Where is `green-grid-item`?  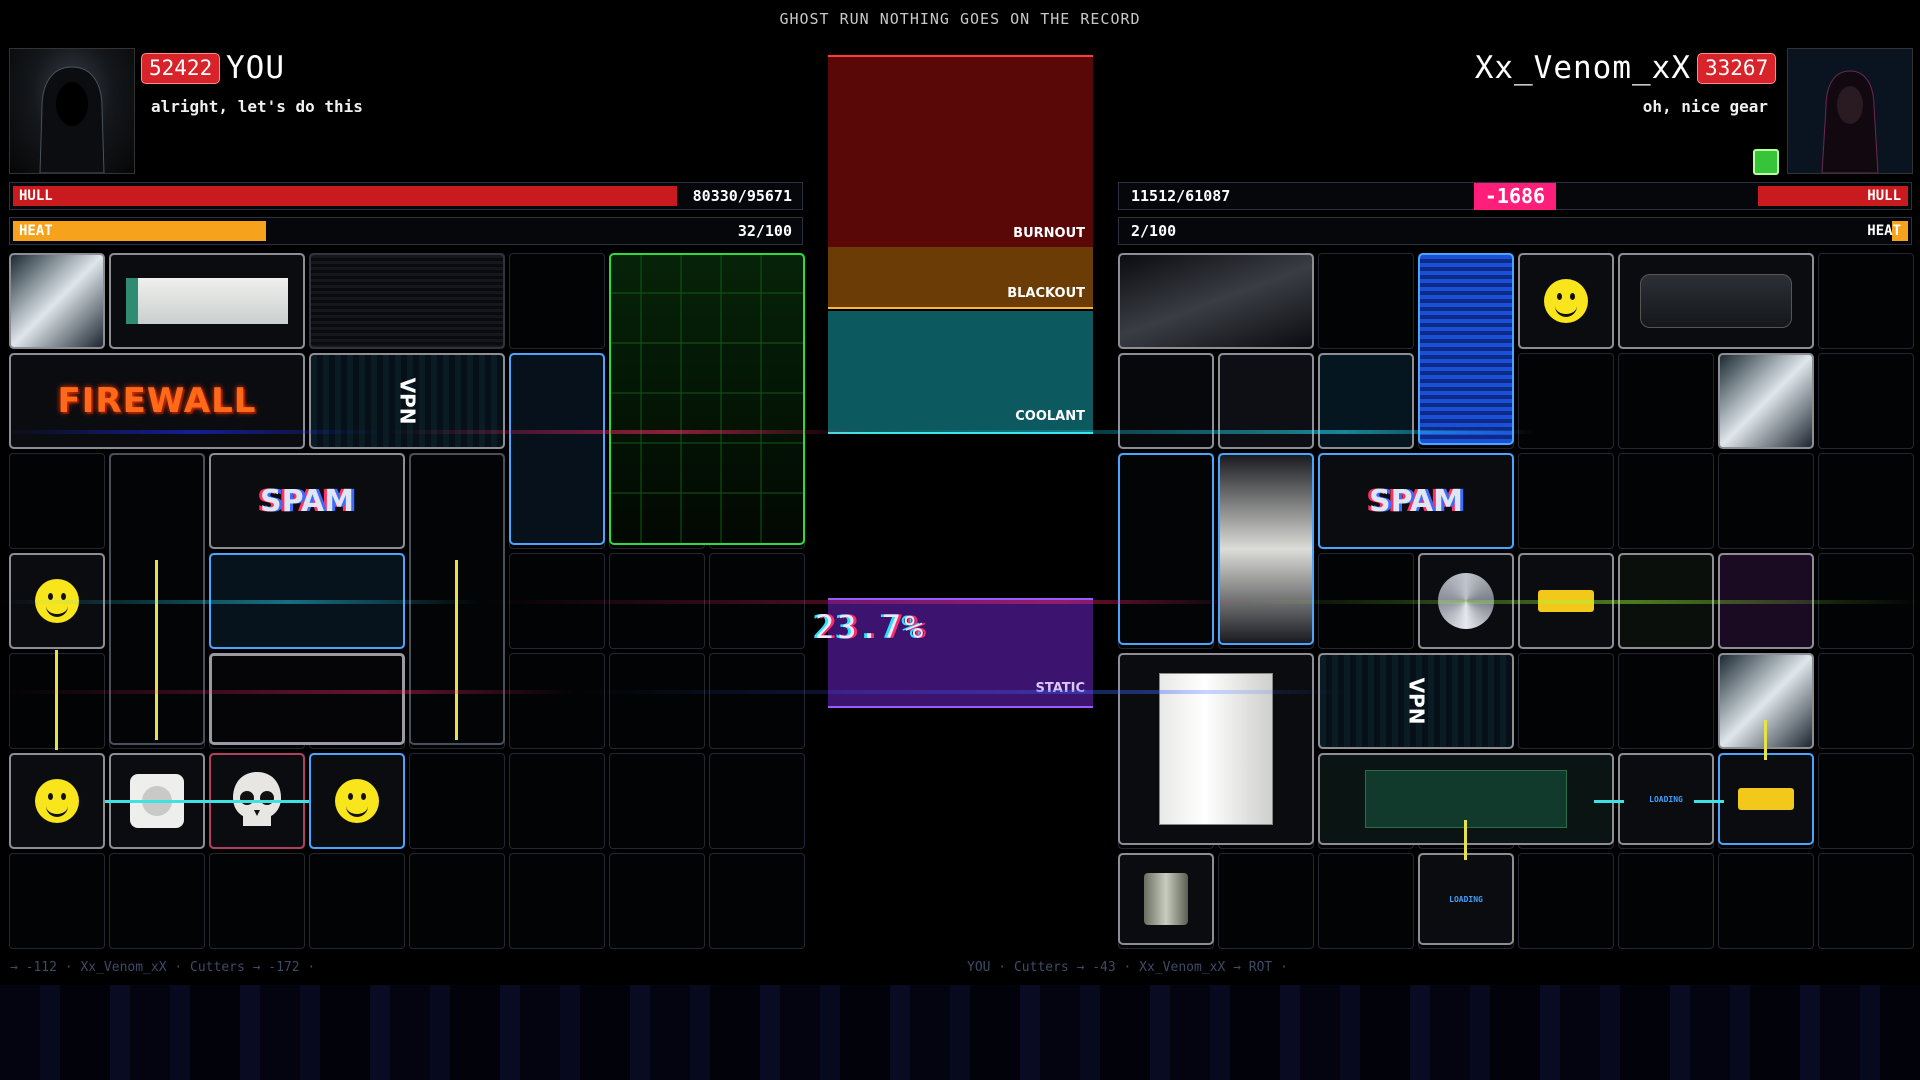 green-grid-item is located at coordinates (707, 399).